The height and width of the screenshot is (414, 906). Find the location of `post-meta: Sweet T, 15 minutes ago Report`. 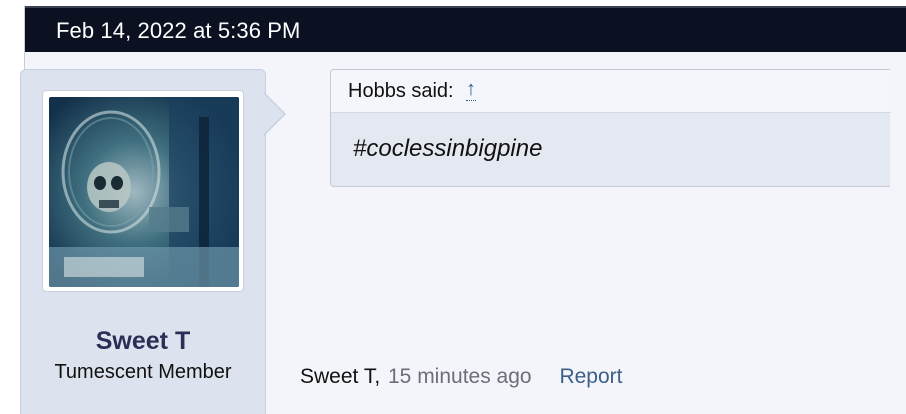

post-meta: Sweet T, 15 minutes ago Report is located at coordinates (461, 377).